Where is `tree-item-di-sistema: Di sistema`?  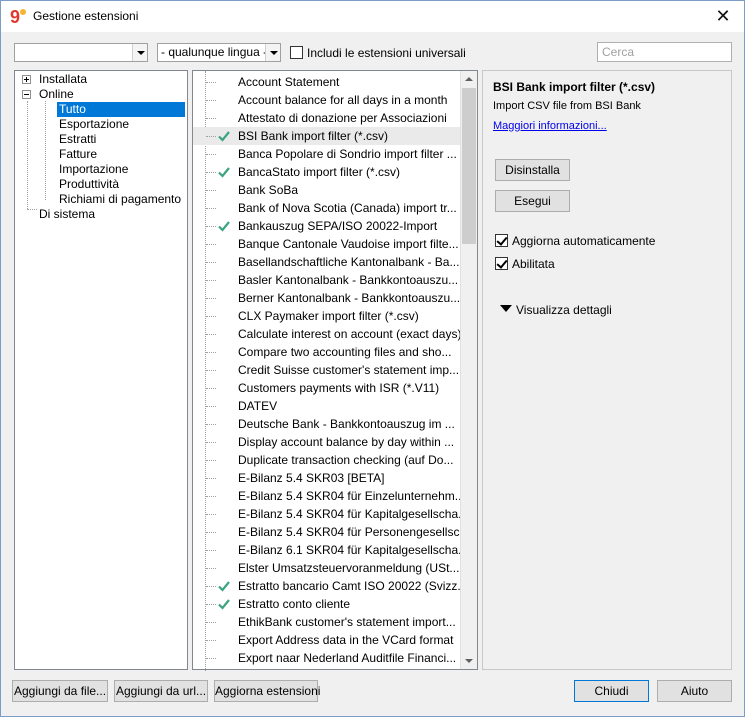 tree-item-di-sistema: Di sistema is located at coordinates (67, 214).